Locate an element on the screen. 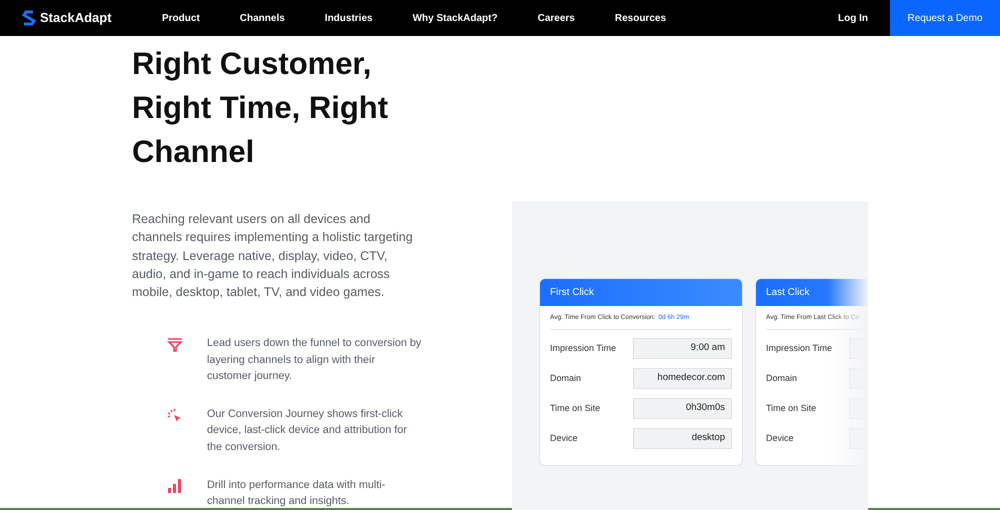 This screenshot has height=510, width=1000. value-field: 9:00 am is located at coordinates (682, 348).